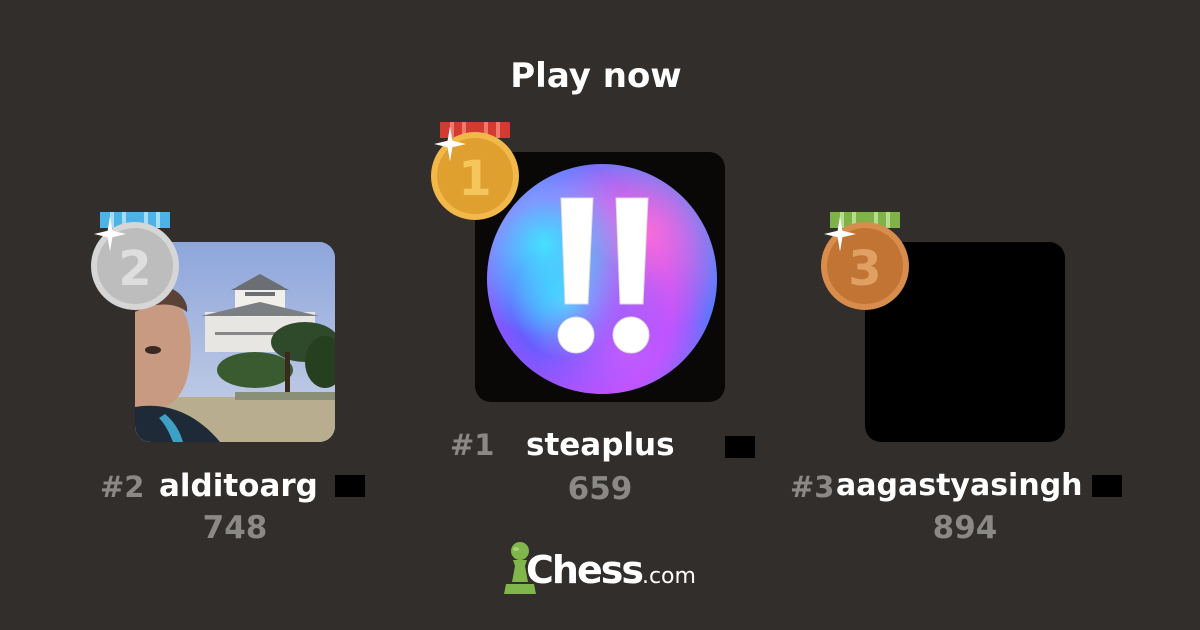 The width and height of the screenshot is (1200, 630). Describe the element at coordinates (238, 486) in the screenshot. I see `username-second: alditoarg` at that location.